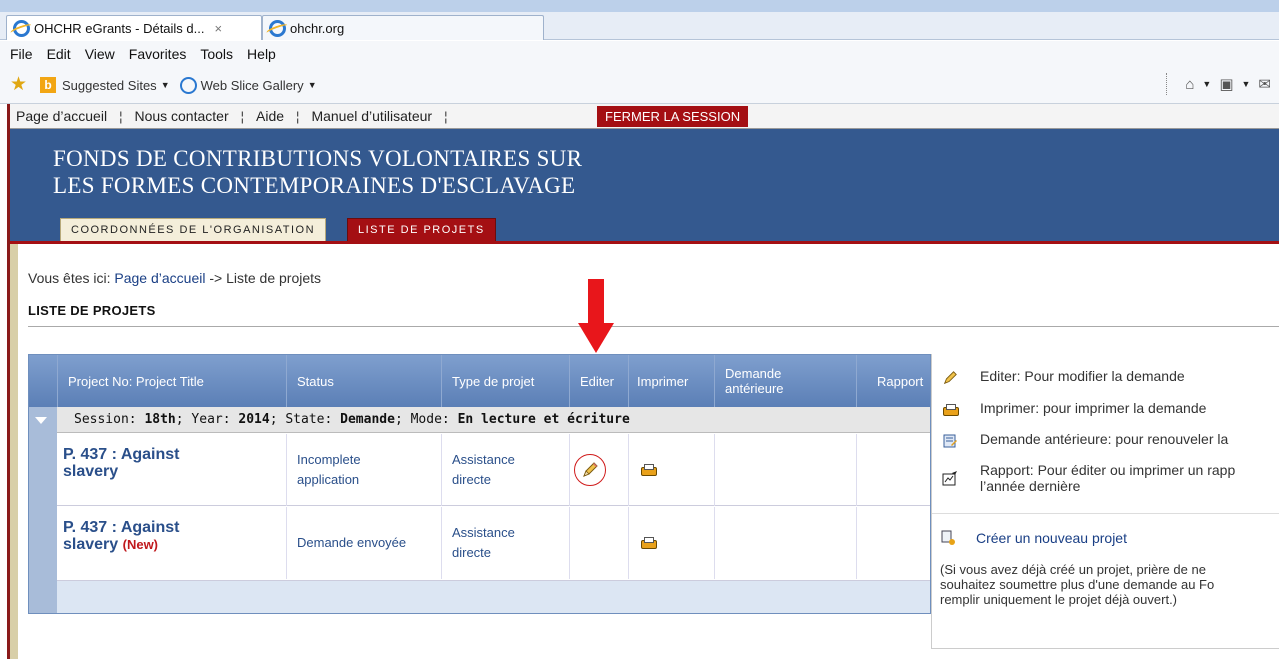  Describe the element at coordinates (1264, 84) in the screenshot. I see `mail-icon: ✉` at that location.